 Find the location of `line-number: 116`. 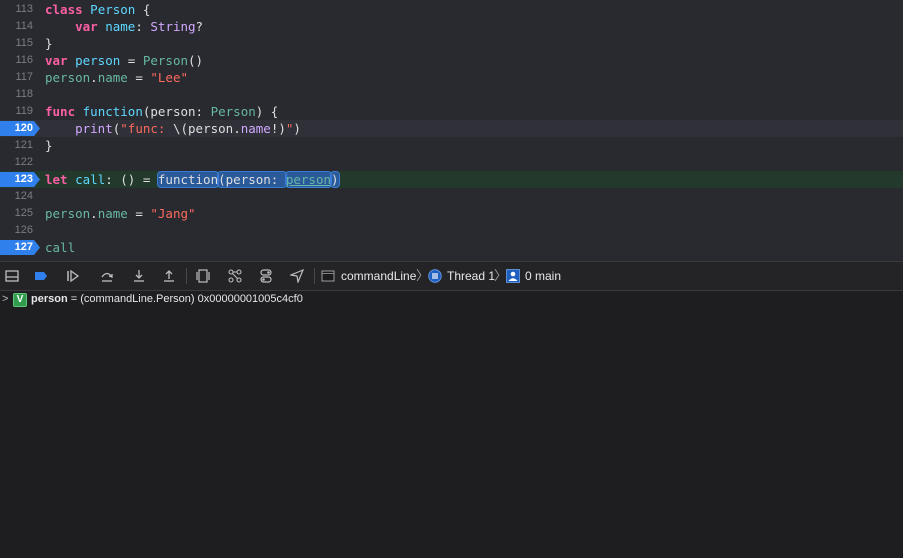

line-number: 116 is located at coordinates (16, 60).